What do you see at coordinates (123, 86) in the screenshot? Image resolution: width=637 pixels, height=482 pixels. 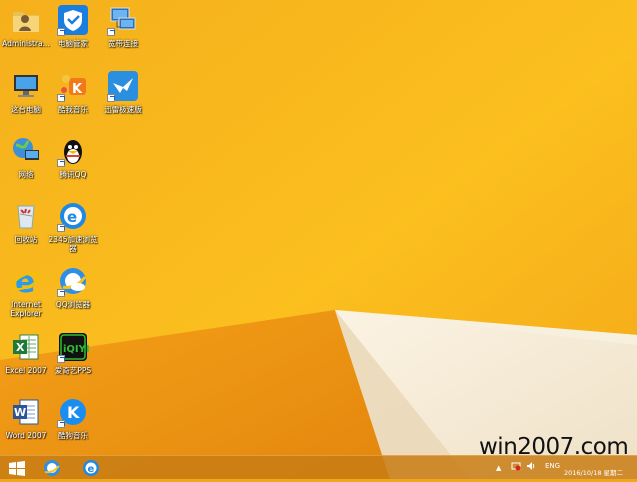 I see `xunlei-bird-icon` at bounding box center [123, 86].